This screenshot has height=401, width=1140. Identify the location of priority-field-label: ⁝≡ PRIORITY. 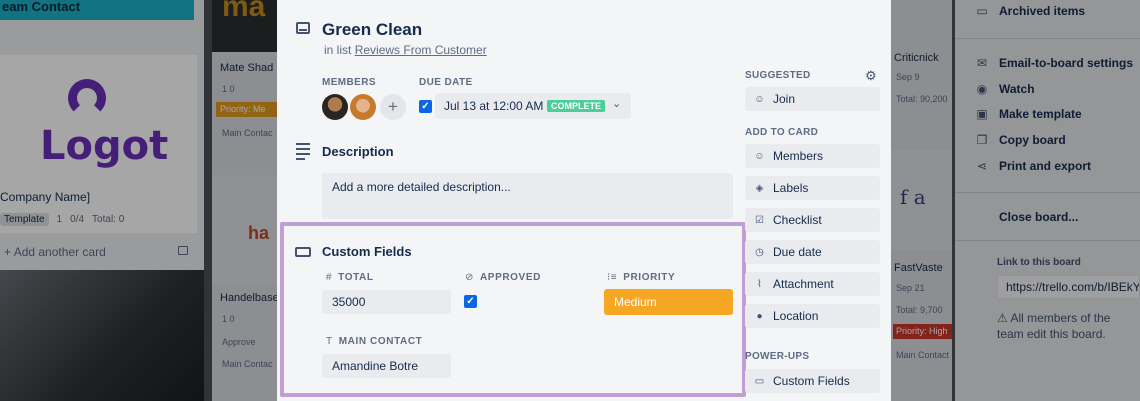
(641, 277).